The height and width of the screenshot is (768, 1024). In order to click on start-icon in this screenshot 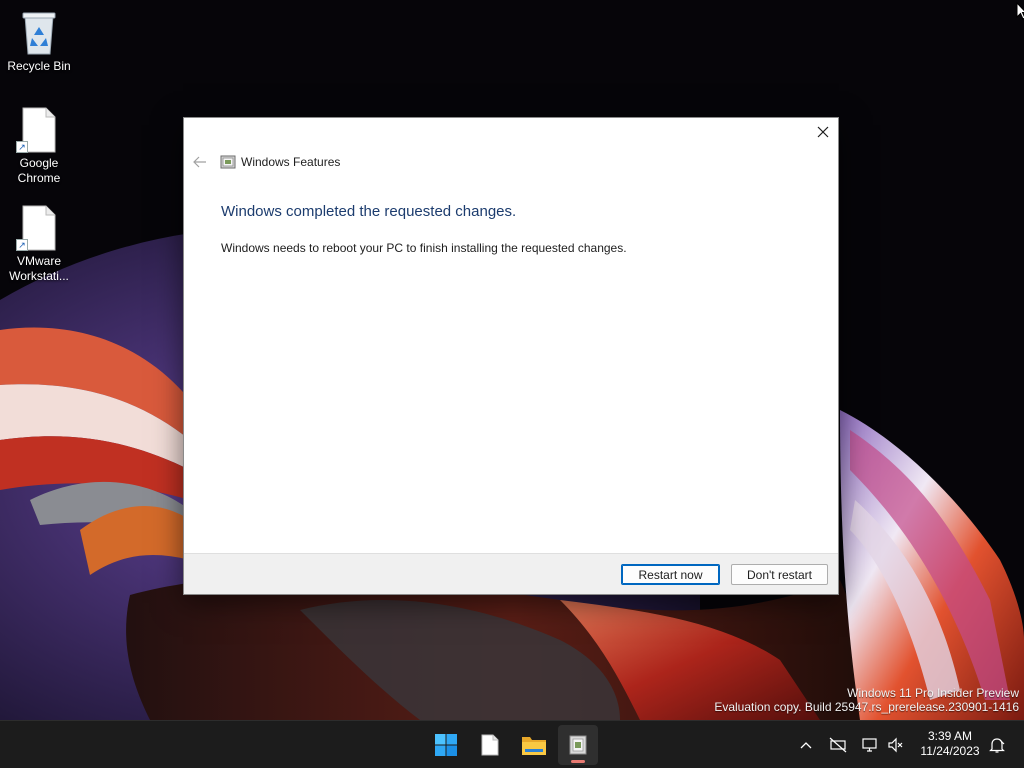, I will do `click(446, 745)`.